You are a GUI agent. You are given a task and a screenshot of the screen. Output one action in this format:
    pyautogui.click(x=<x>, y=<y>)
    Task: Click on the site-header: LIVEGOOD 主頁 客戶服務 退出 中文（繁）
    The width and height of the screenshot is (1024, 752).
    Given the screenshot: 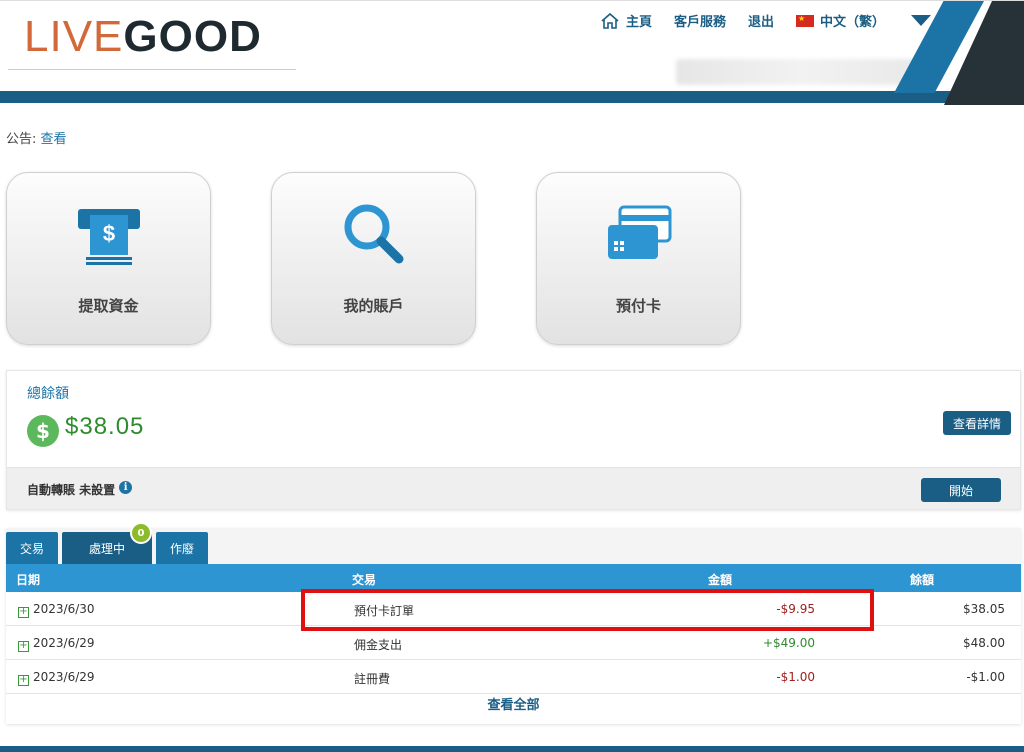 What is the action you would take?
    pyautogui.click(x=512, y=52)
    